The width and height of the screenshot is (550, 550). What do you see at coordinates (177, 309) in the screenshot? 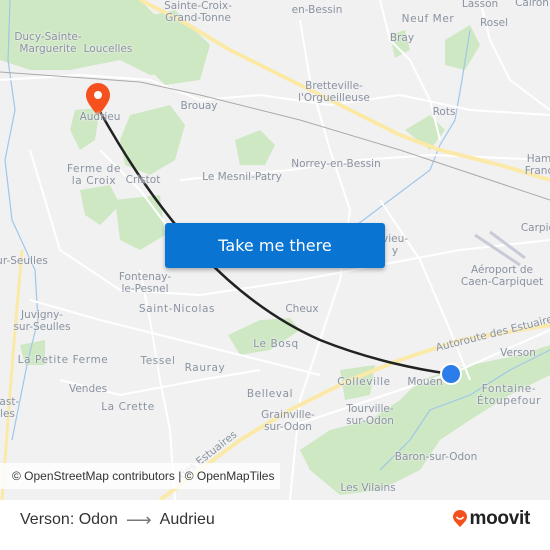
I see `map-label-saint-nicolas: Saint-Nicolas` at bounding box center [177, 309].